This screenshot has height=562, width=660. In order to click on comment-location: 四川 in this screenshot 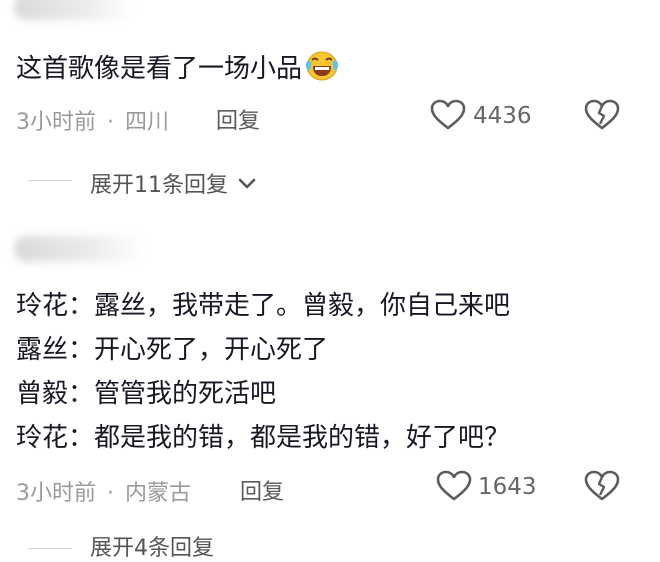, I will do `click(147, 122)`.